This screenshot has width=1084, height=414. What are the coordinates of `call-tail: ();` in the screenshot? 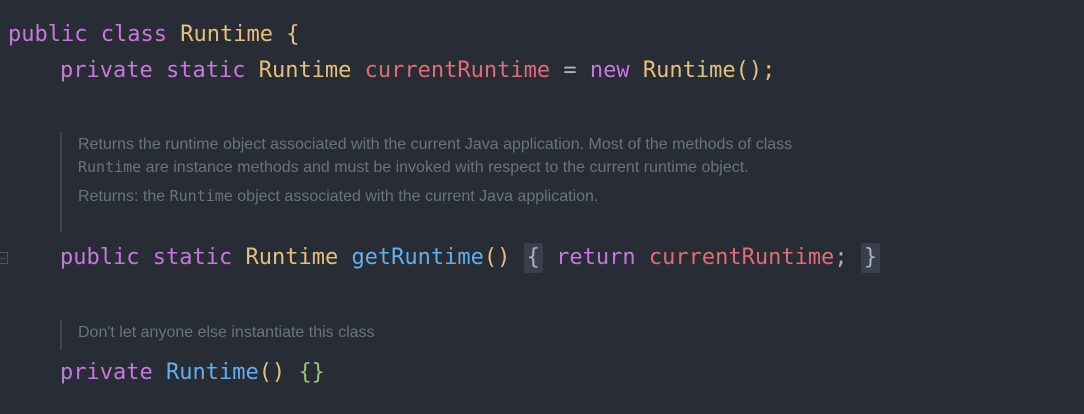 It's located at (755, 70).